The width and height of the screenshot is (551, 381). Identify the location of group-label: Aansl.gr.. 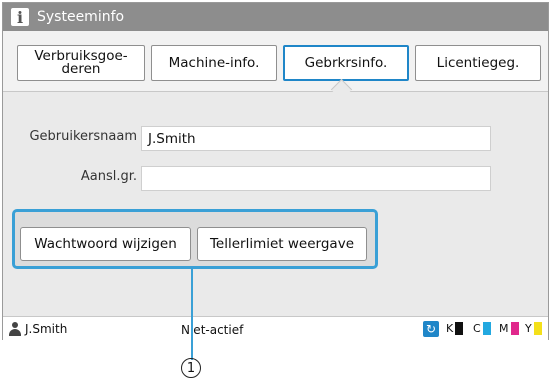
(108, 176).